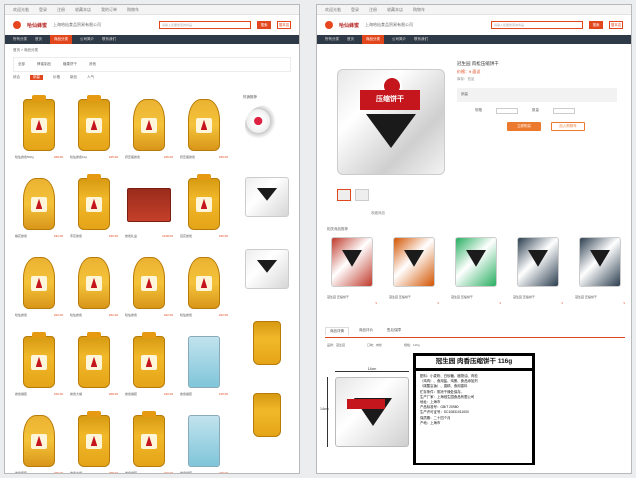  Describe the element at coordinates (564, 111) in the screenshot. I see `quantity-stepper` at that location.